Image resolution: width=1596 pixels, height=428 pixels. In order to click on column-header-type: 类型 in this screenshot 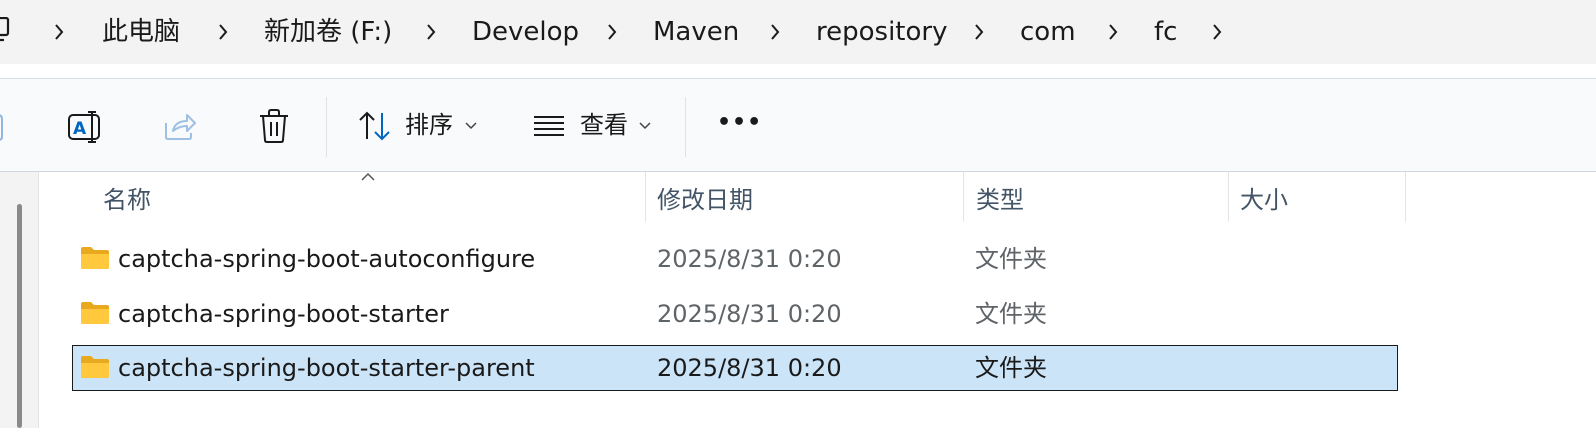, I will do `click(1000, 200)`.